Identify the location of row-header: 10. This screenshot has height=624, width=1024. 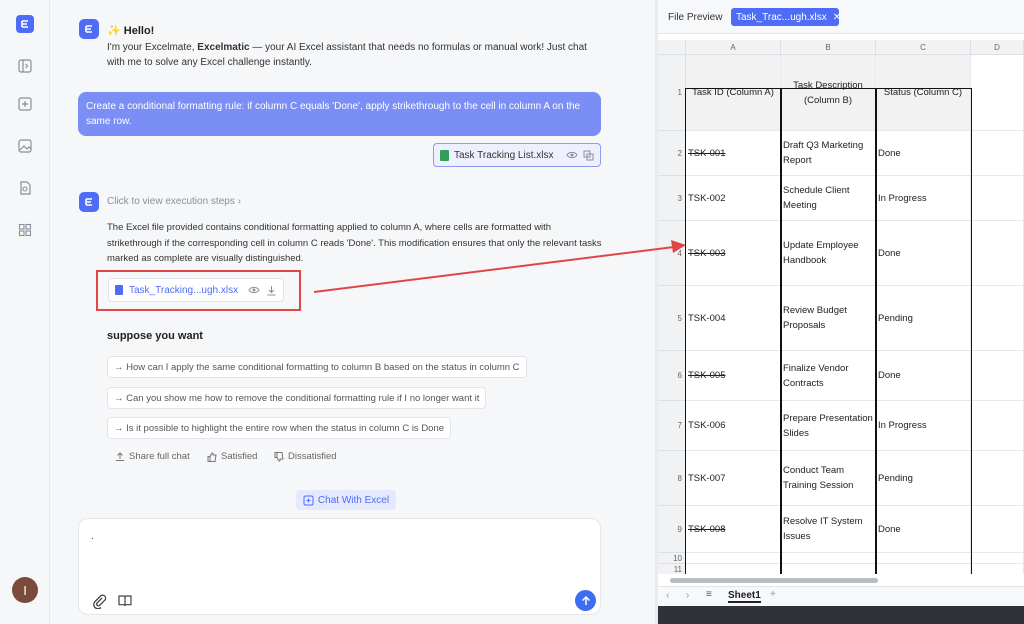
(672, 558).